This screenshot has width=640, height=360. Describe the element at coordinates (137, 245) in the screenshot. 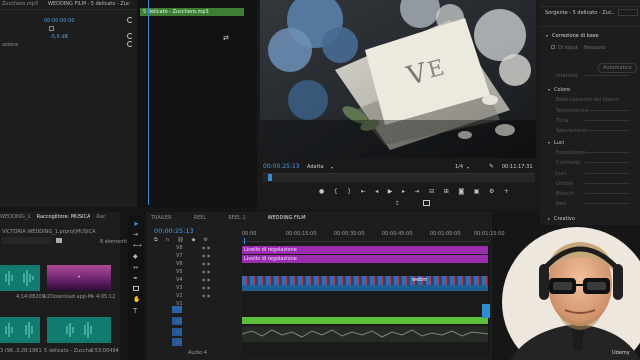

I see `ripple-edit-icon: ⟷` at that location.